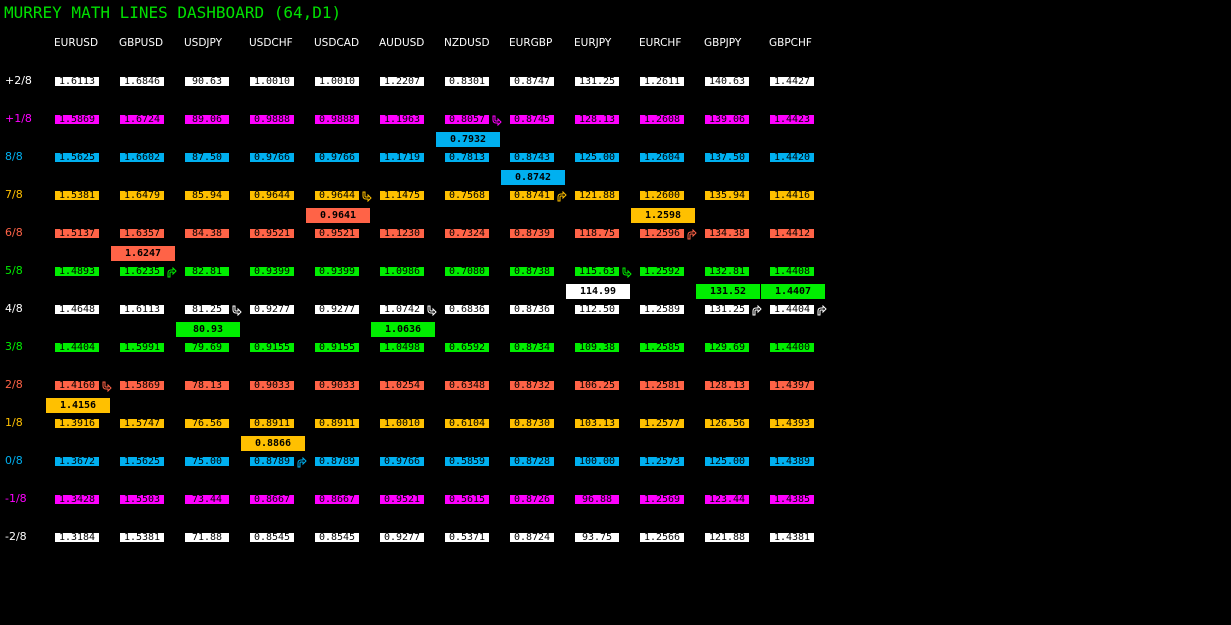 The width and height of the screenshot is (1231, 625). Describe the element at coordinates (531, 43) in the screenshot. I see `symbol-header-eurgbp: EURGBP` at that location.